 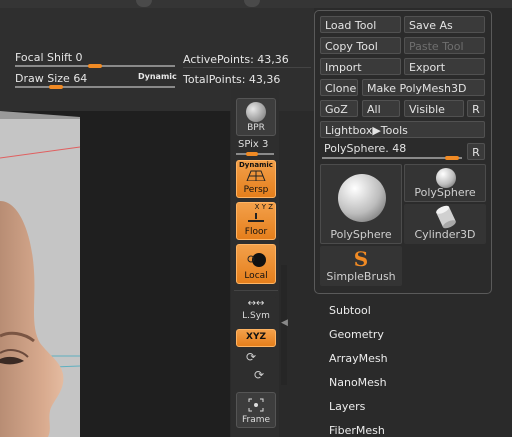 I want to click on export-button: Export, so click(x=444, y=66).